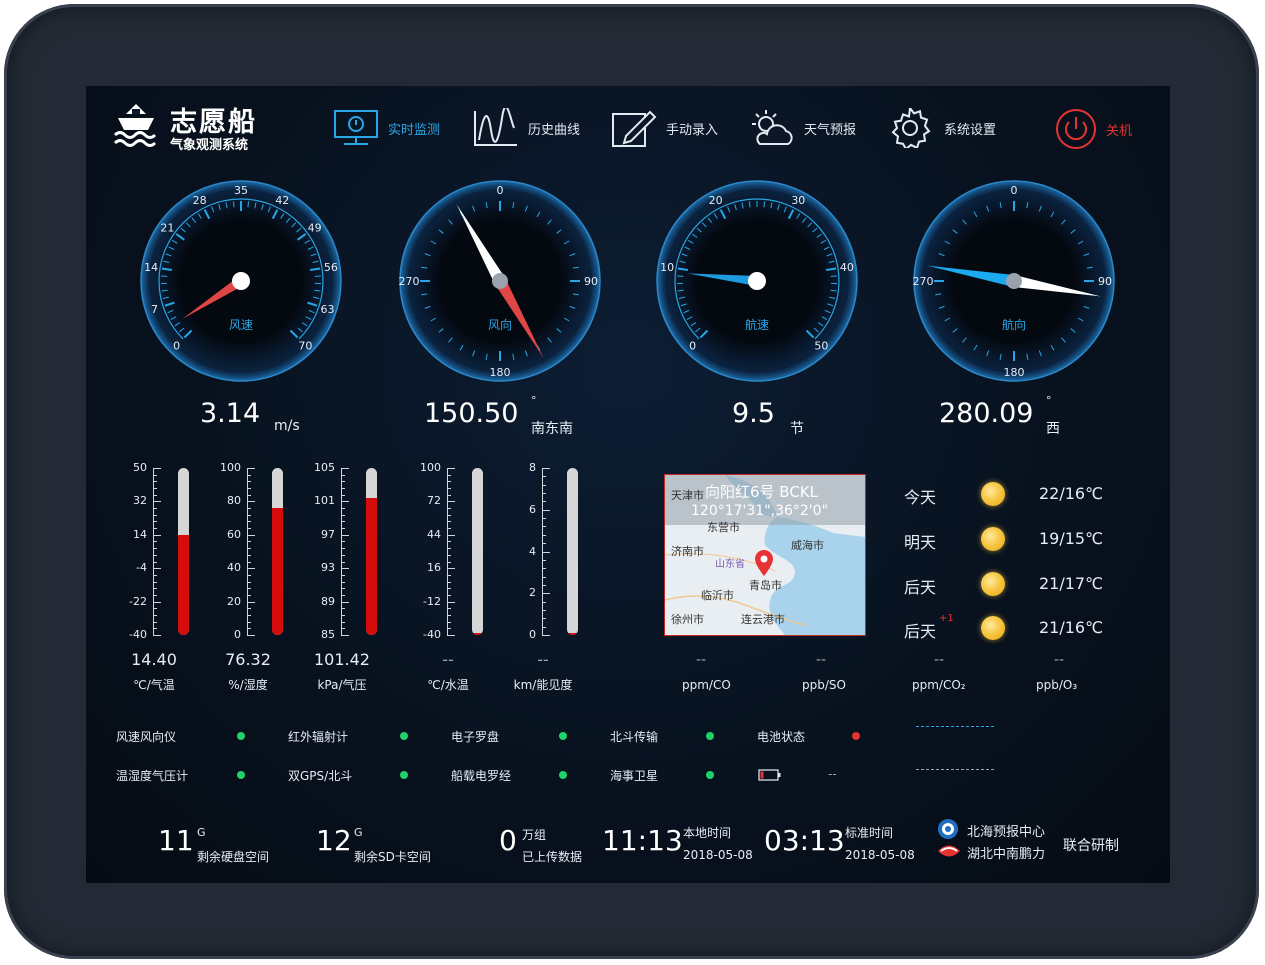 This screenshot has height=965, width=1265. Describe the element at coordinates (230, 413) in the screenshot. I see `wind-speed-value: 3.14` at that location.